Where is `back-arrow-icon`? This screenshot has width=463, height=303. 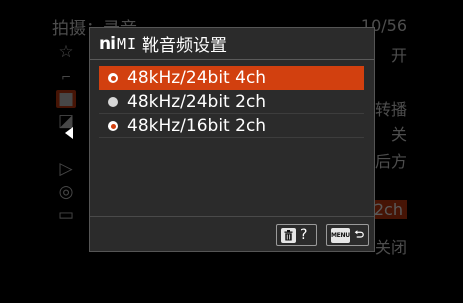
back-arrow-icon is located at coordinates (359, 234).